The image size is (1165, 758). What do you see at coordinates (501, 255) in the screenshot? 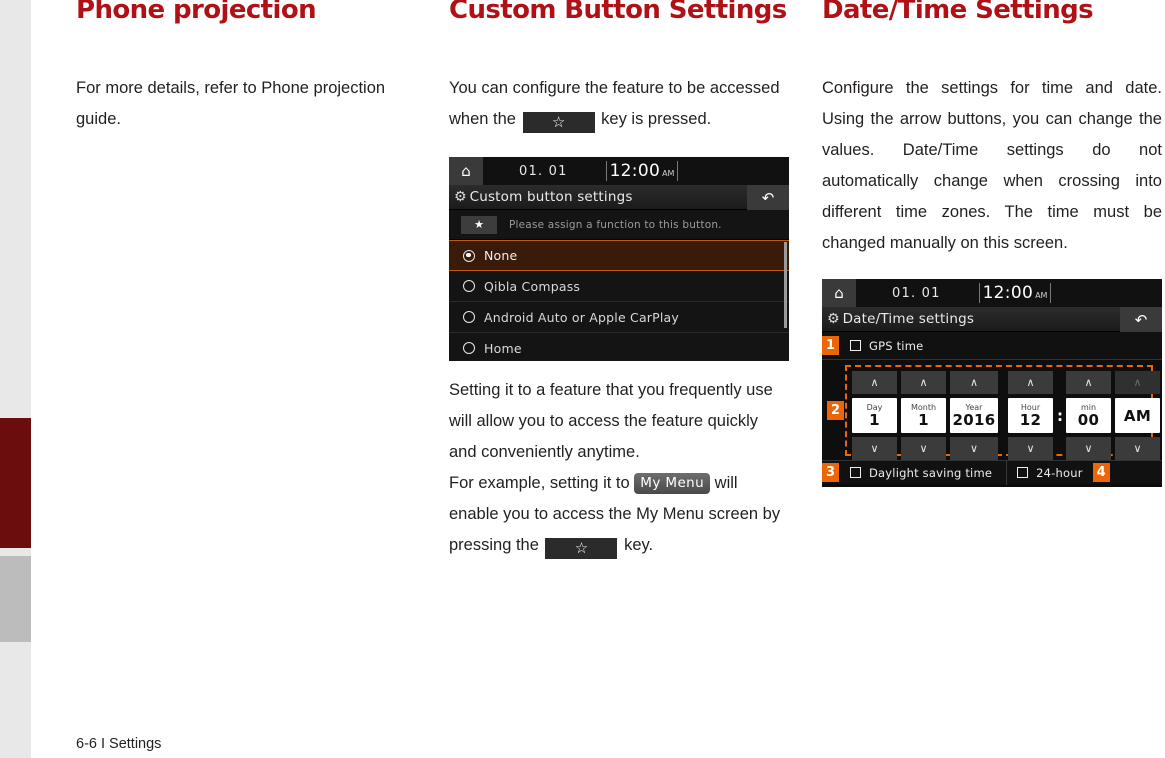
I see `list-item-label: None` at bounding box center [501, 255].